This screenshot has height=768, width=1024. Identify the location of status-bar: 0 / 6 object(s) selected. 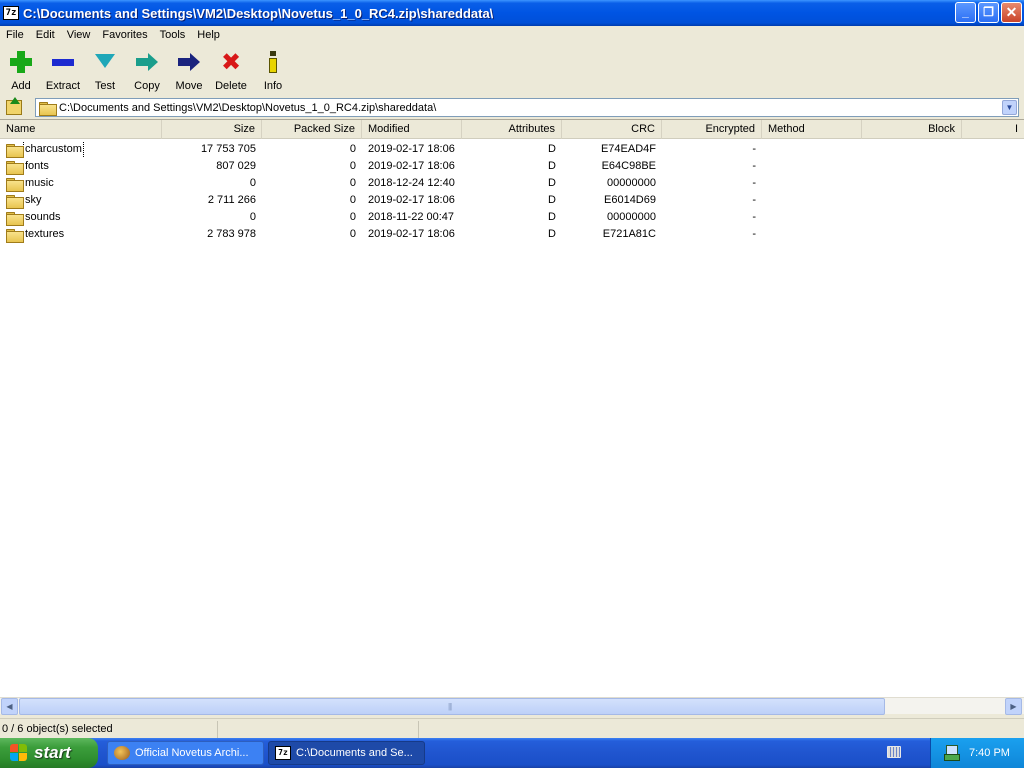
(512, 728).